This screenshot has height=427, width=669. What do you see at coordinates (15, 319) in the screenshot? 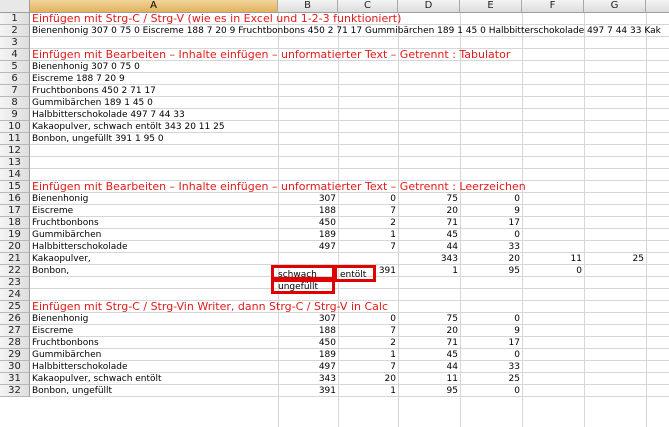
I see `row-header-26: 26` at bounding box center [15, 319].